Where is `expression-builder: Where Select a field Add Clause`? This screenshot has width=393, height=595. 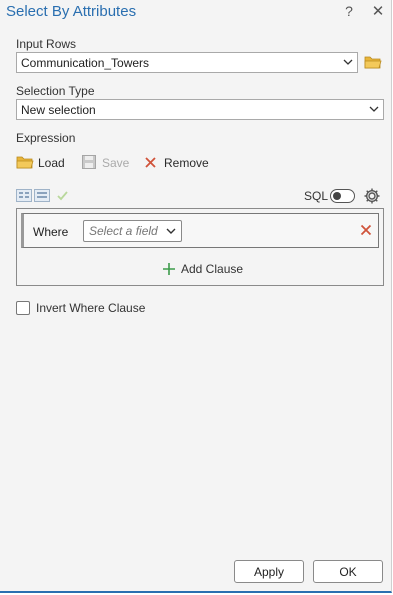 expression-builder: Where Select a field Add Clause is located at coordinates (200, 247).